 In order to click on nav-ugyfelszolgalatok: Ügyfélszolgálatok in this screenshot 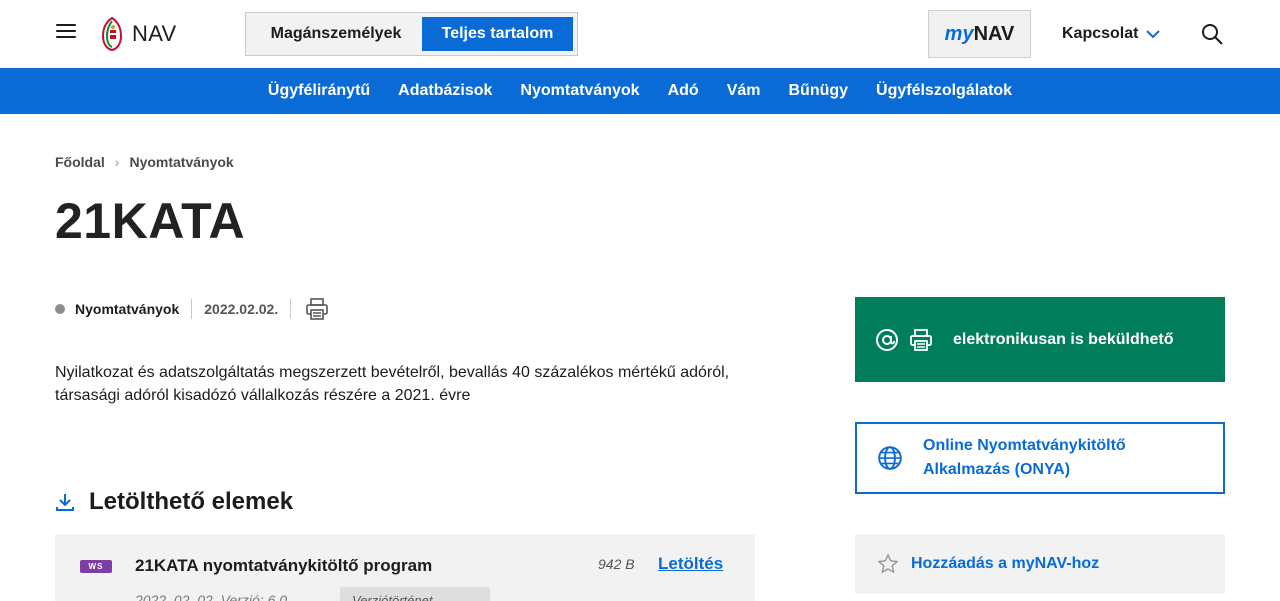, I will do `click(944, 91)`.